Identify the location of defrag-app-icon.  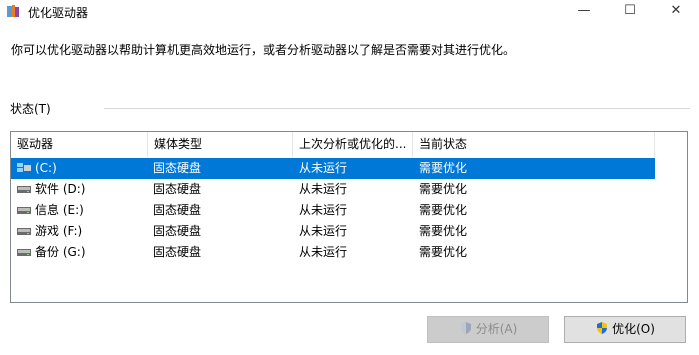
(13, 11).